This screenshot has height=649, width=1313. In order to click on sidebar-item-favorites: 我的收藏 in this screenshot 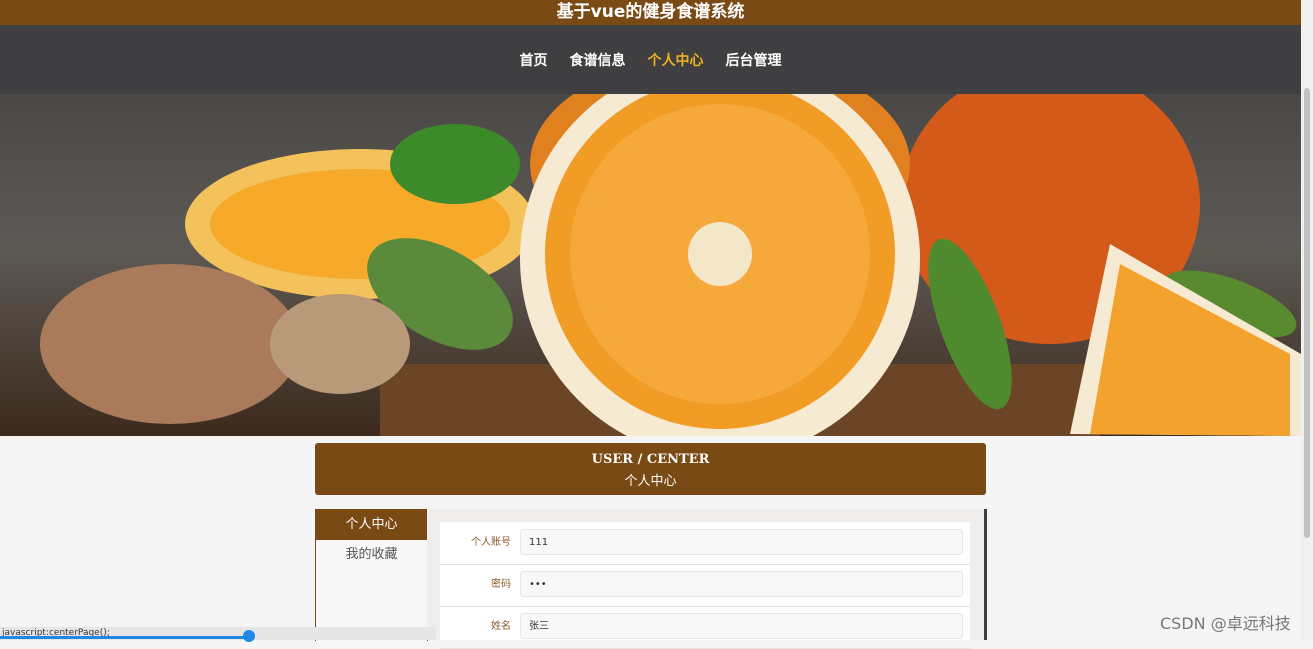, I will do `click(371, 555)`.